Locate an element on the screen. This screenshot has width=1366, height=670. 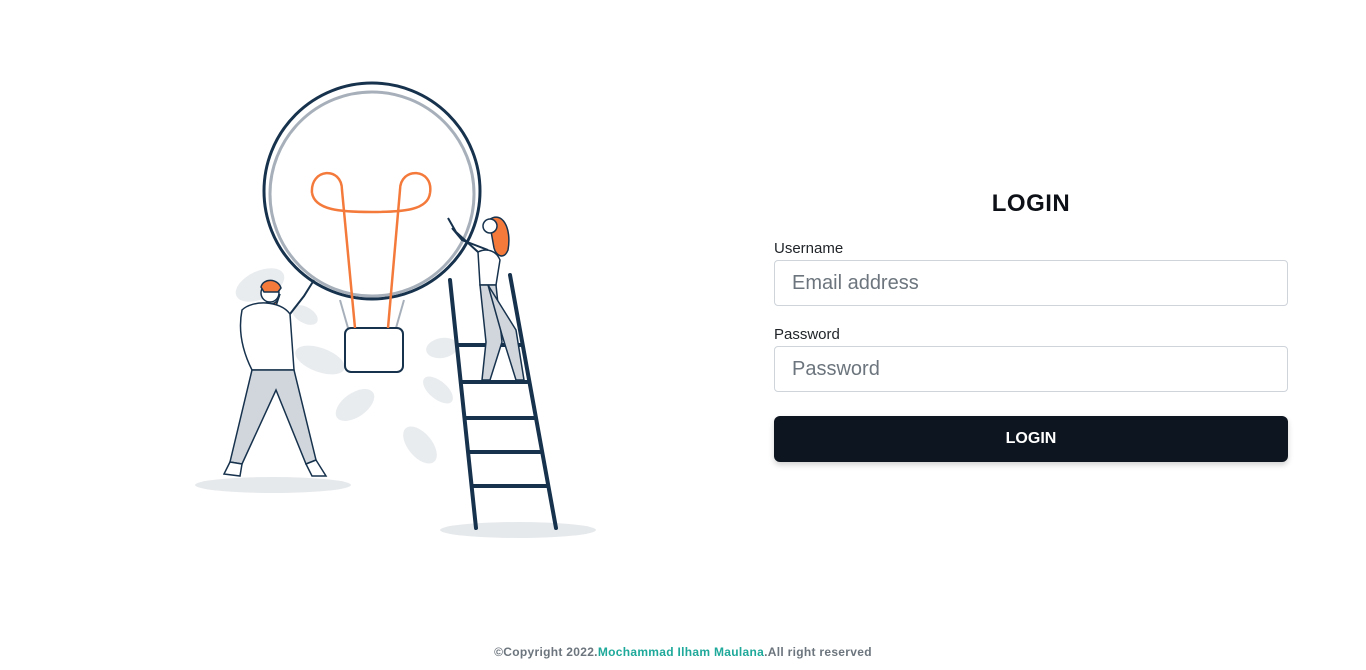
username-input is located at coordinates (1031, 283).